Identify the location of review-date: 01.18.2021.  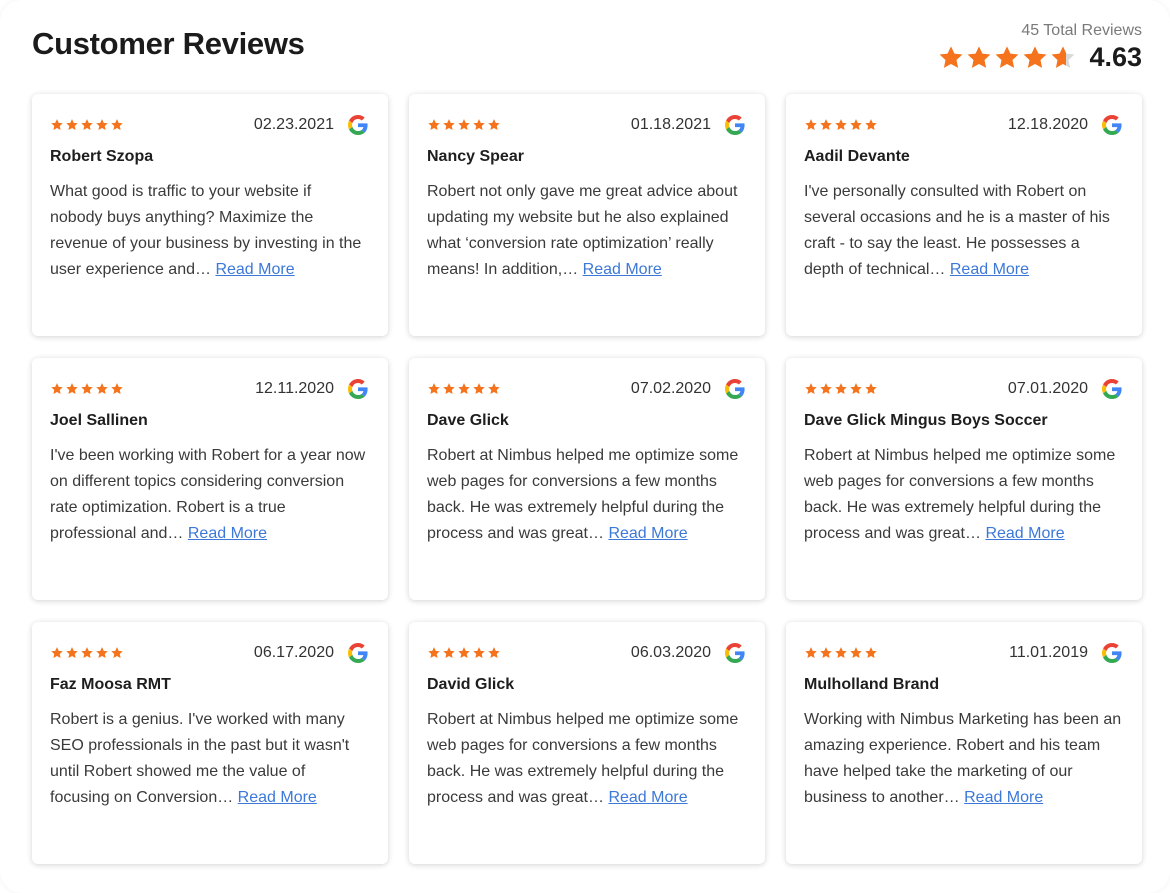
(670, 124).